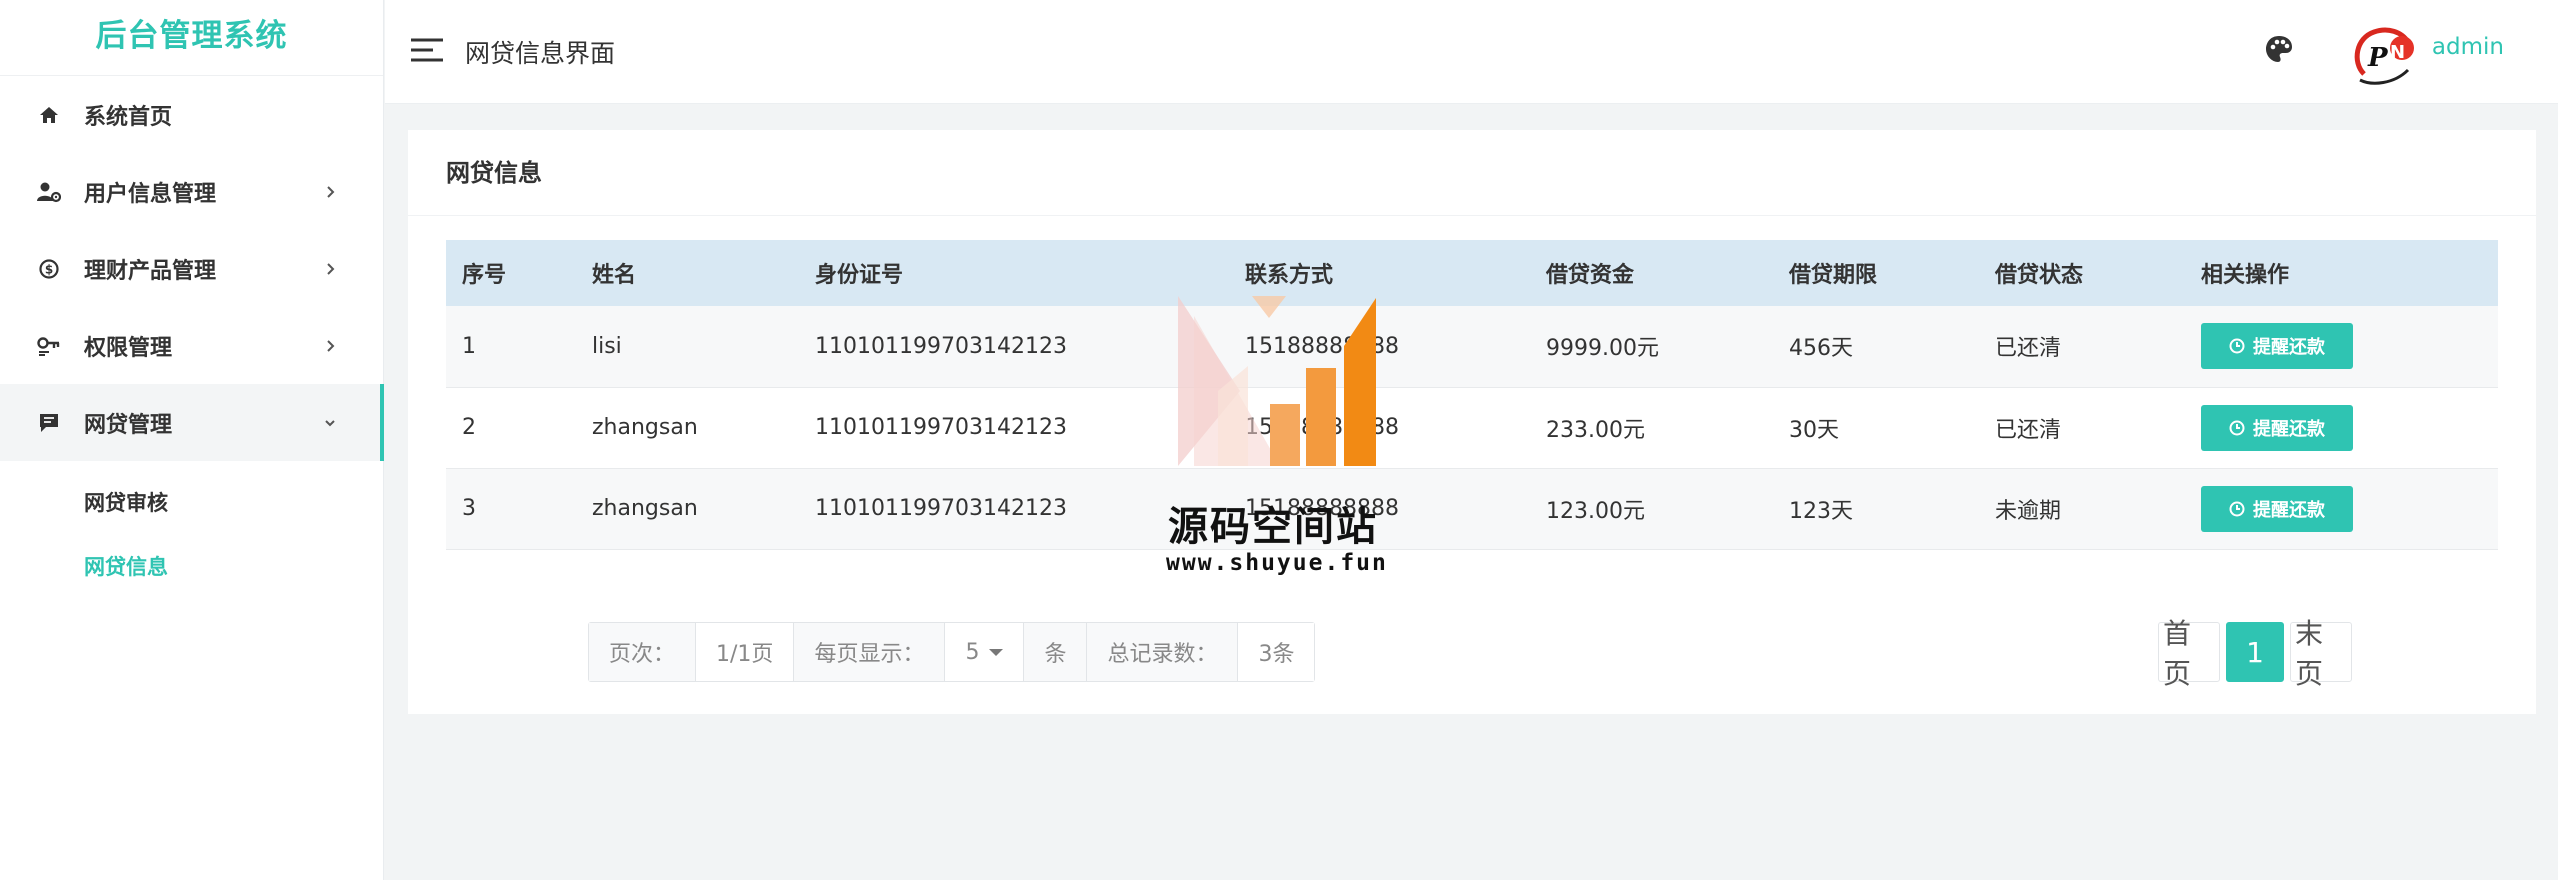 The image size is (2558, 880). I want to click on cell-term: 123天, so click(1876, 509).